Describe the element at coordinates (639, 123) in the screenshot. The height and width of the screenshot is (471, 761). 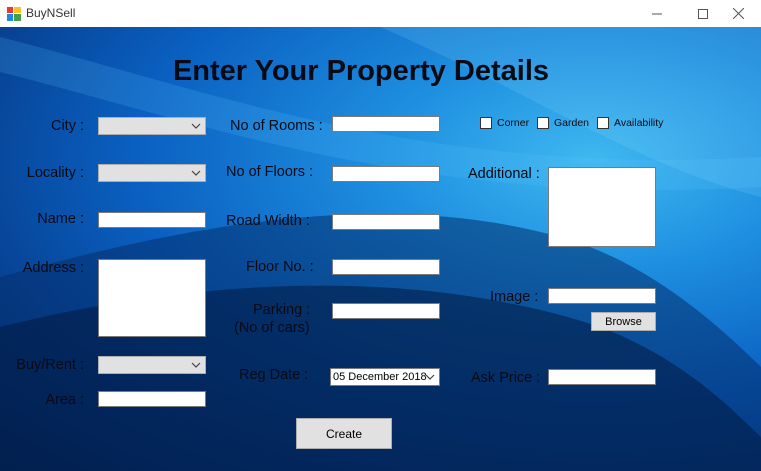
I see `availability-label: Availability` at that location.